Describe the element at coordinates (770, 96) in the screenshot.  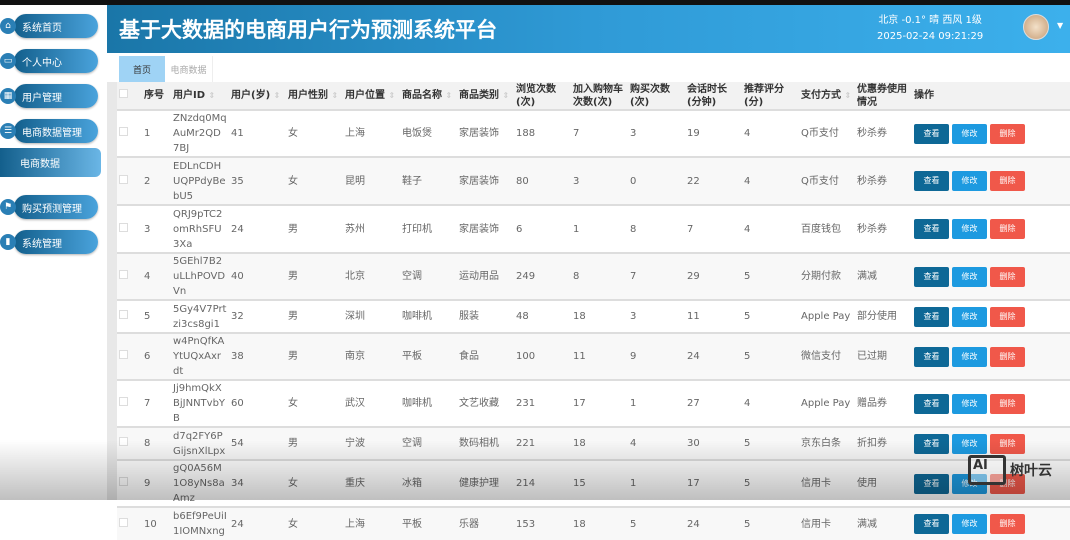
I see `column-header: 推荐评分(分)` at that location.